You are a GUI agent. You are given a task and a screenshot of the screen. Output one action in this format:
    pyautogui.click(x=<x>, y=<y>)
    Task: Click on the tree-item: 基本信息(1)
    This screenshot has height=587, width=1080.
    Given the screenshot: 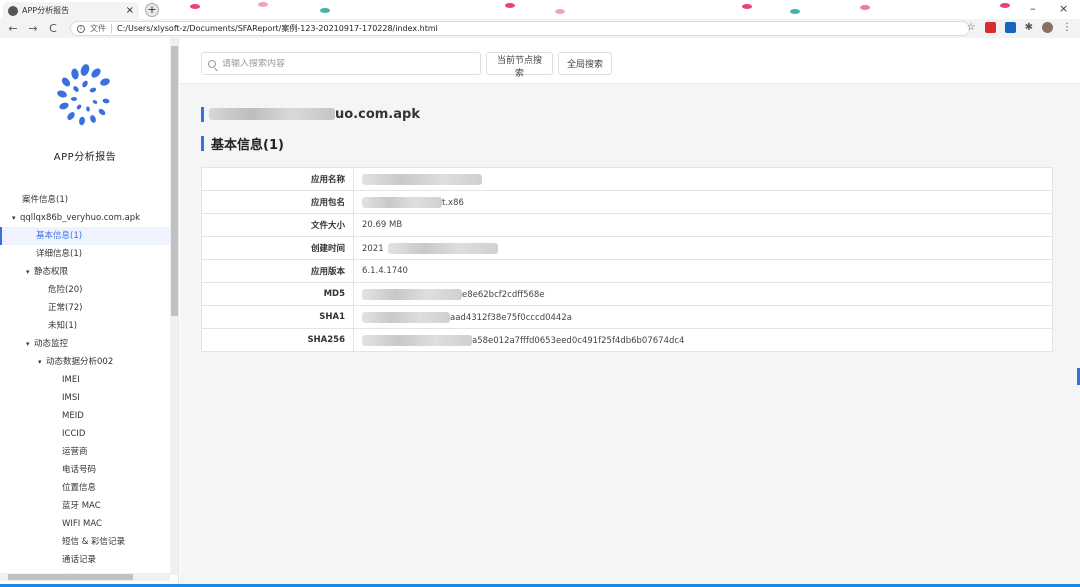 What is the action you would take?
    pyautogui.click(x=85, y=236)
    